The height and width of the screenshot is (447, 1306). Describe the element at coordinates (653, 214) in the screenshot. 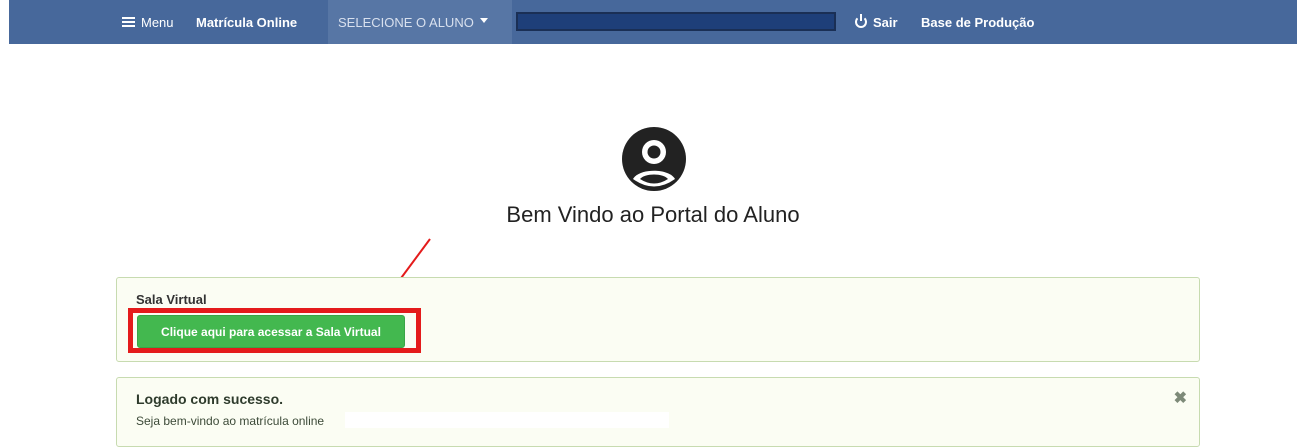

I see `welcome-heading: Bem Vindo ao Portal do Aluno` at that location.